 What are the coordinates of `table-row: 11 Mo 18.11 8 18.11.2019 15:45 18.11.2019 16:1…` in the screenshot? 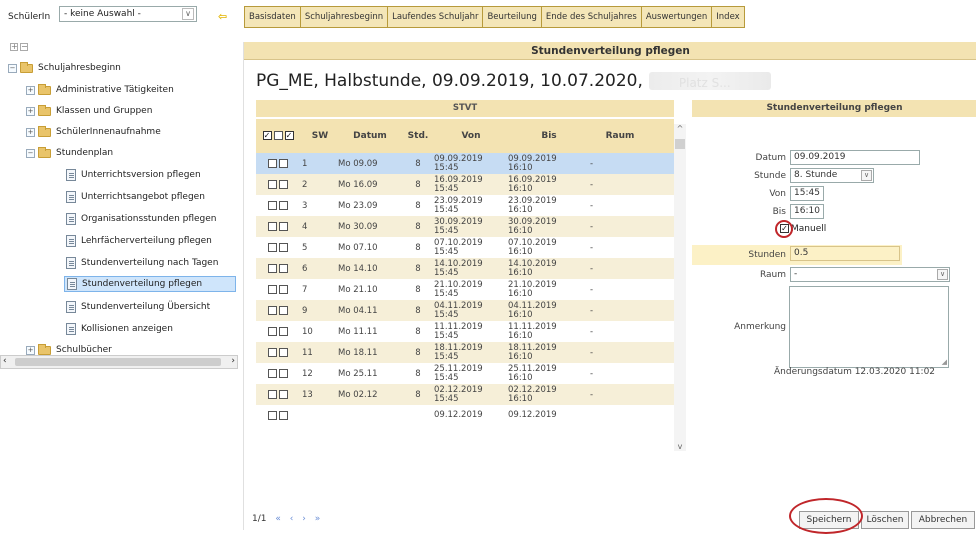 It's located at (465, 352).